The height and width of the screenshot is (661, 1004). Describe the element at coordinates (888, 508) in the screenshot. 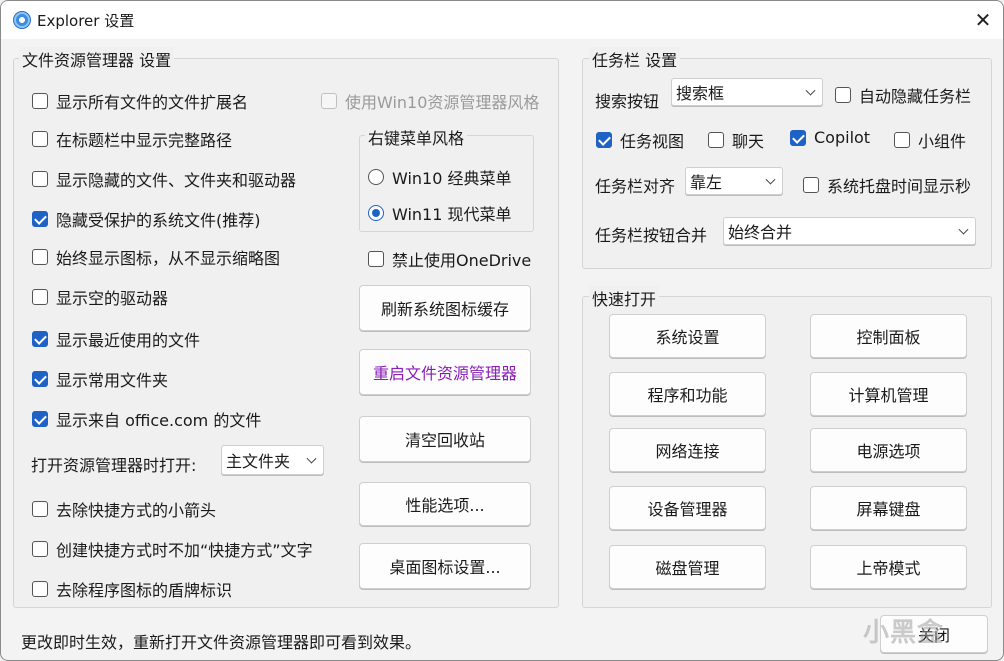

I see `on-screen-keyboard-button: 屏幕键盘` at that location.